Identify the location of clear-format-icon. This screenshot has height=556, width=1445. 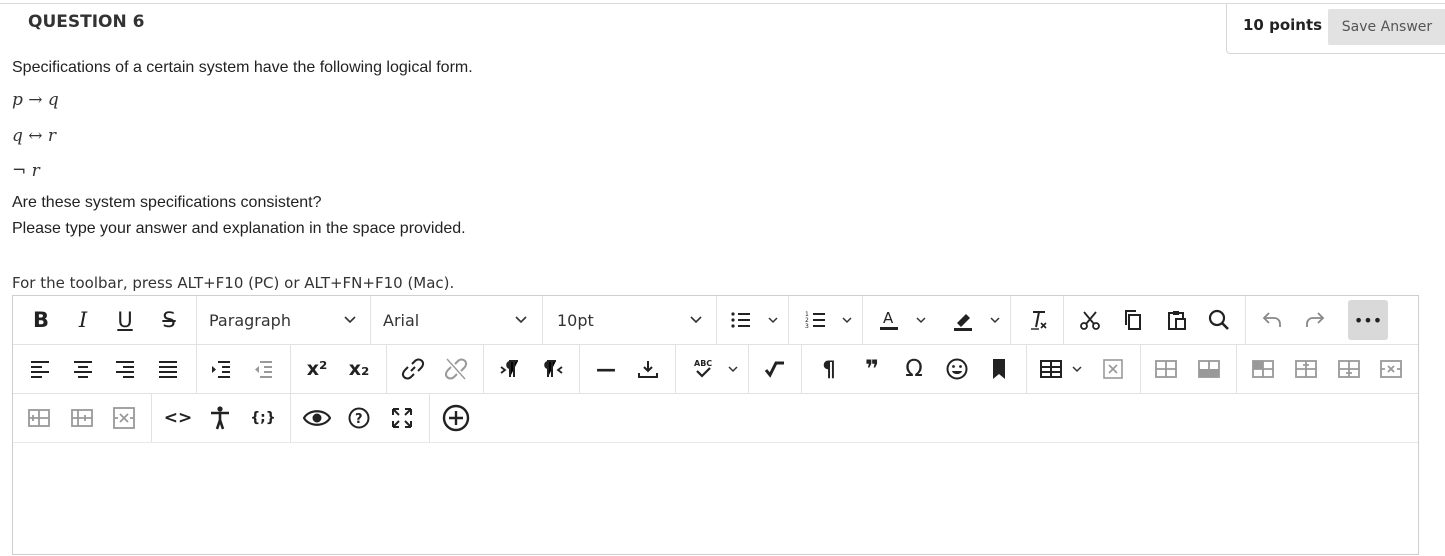
(1039, 320).